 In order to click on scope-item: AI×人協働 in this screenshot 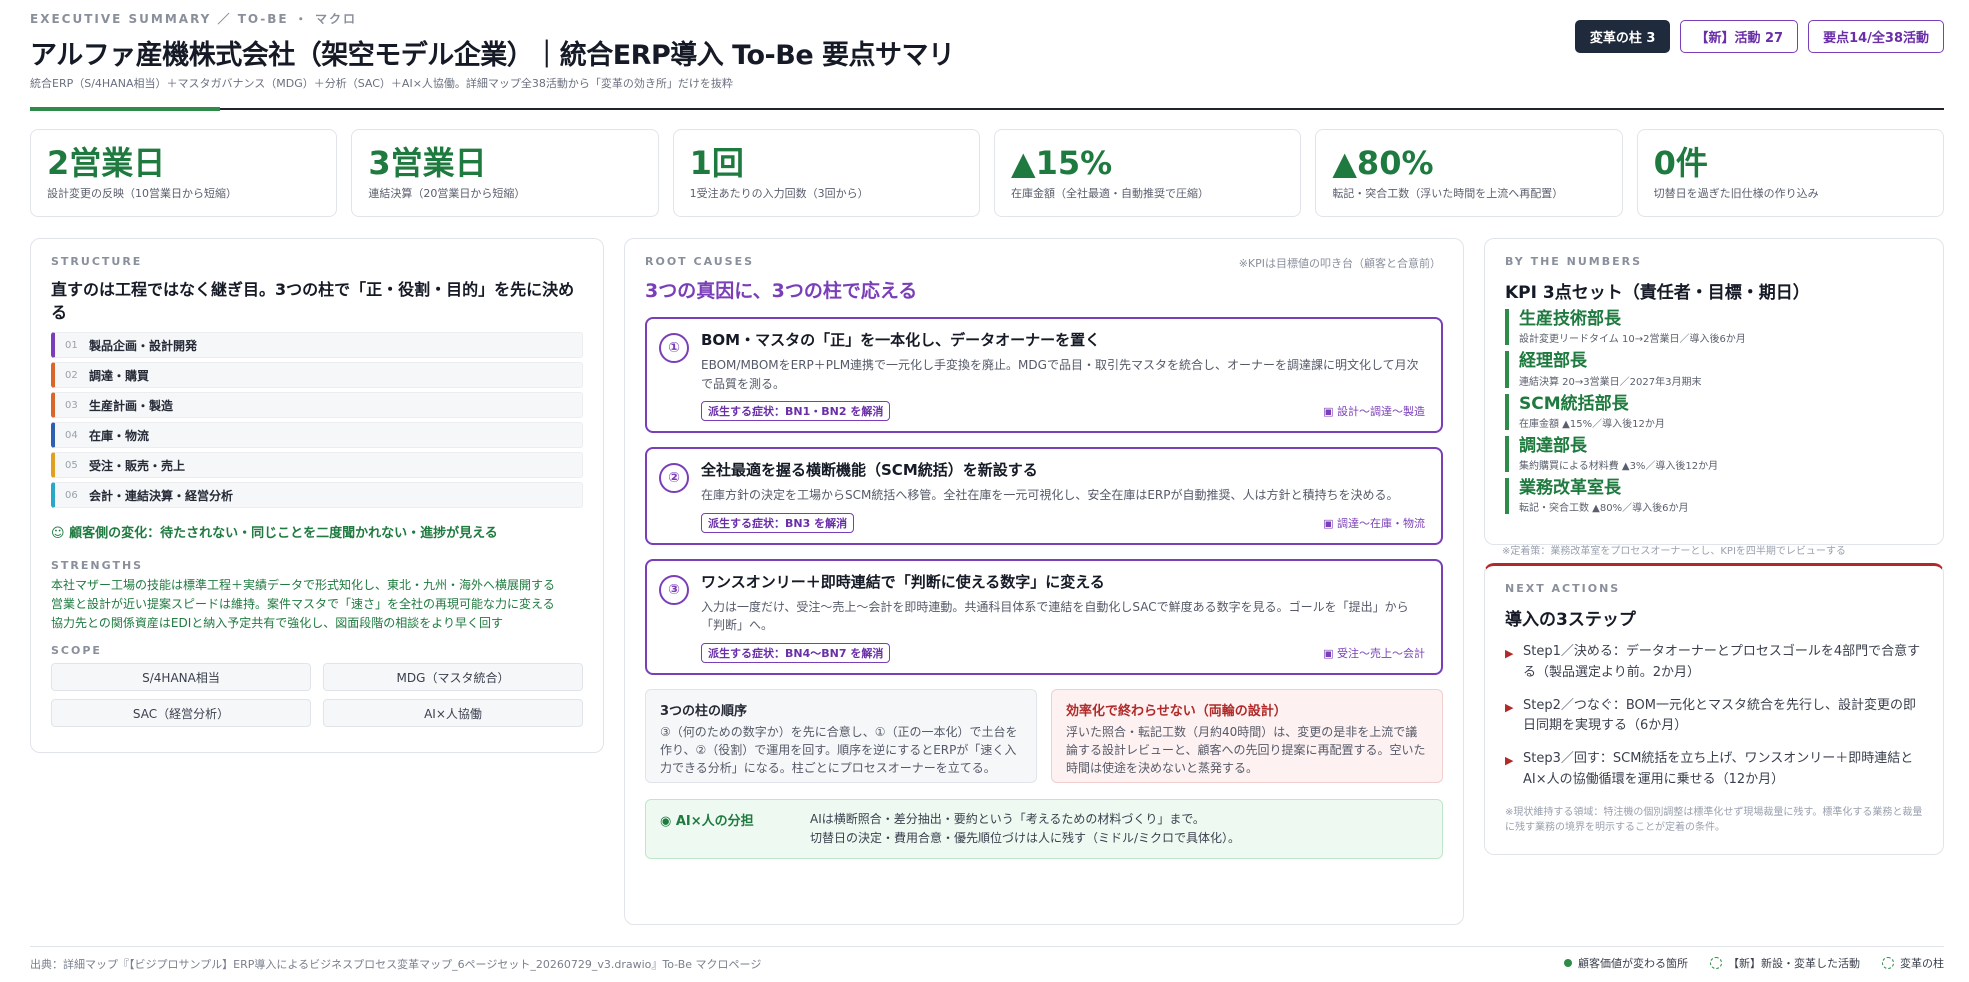, I will do `click(453, 713)`.